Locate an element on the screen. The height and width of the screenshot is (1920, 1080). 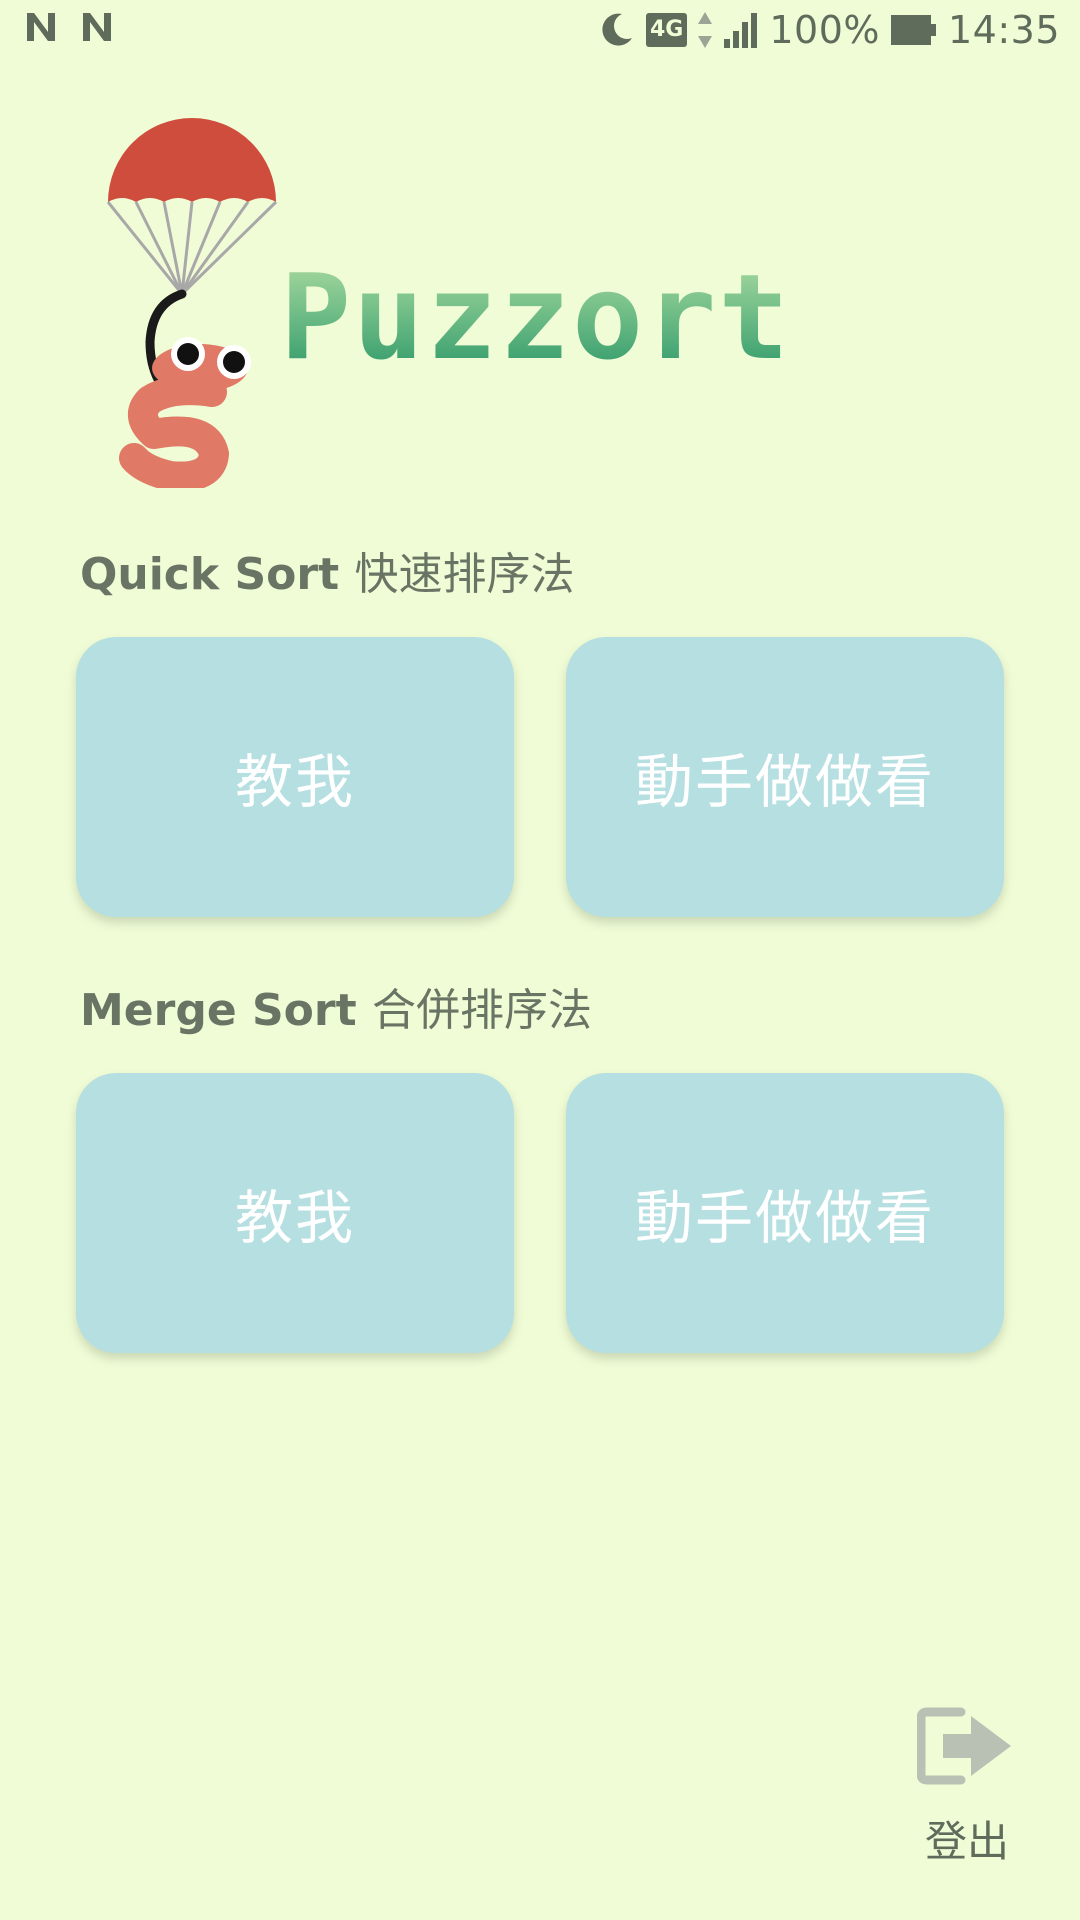
quick-sort-teach-button: 教我 is located at coordinates (295, 777).